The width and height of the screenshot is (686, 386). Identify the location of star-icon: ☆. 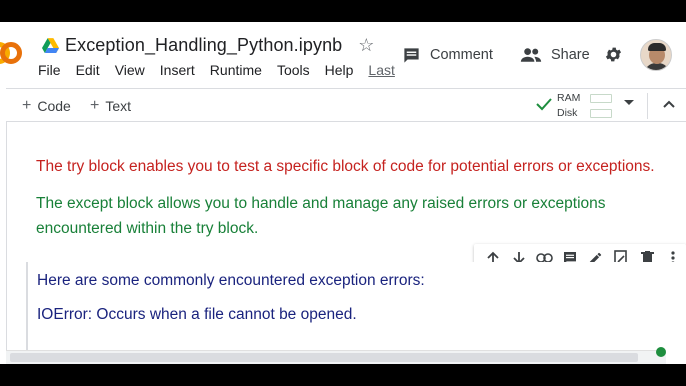
(366, 45).